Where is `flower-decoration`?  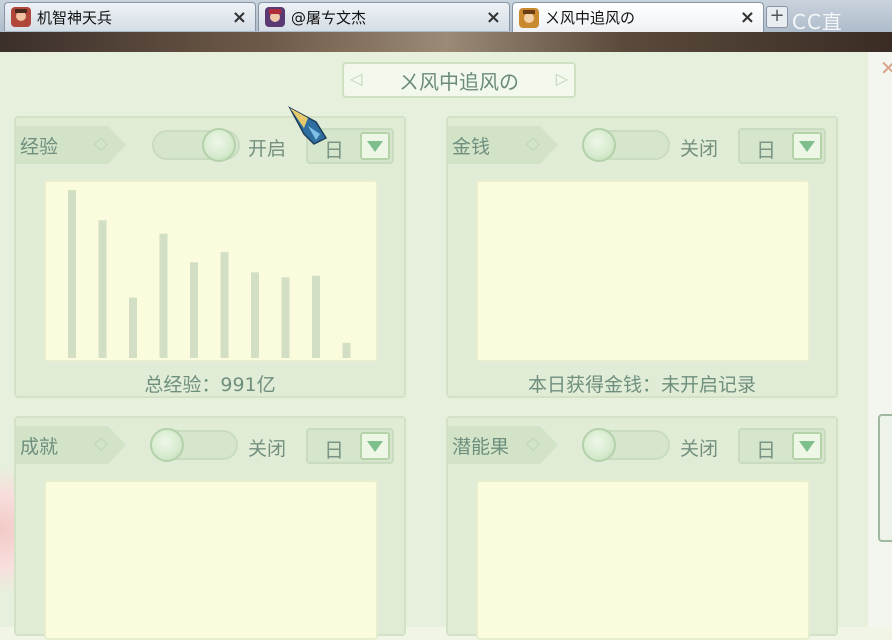
flower-decoration is located at coordinates (7, 545).